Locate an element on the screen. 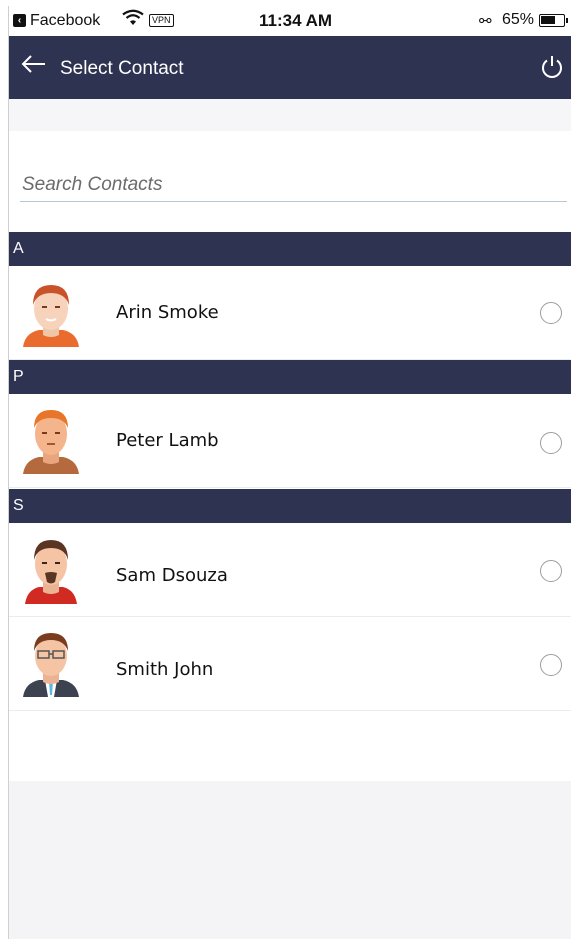  back-to-app-icon: ‹ is located at coordinates (19, 20).